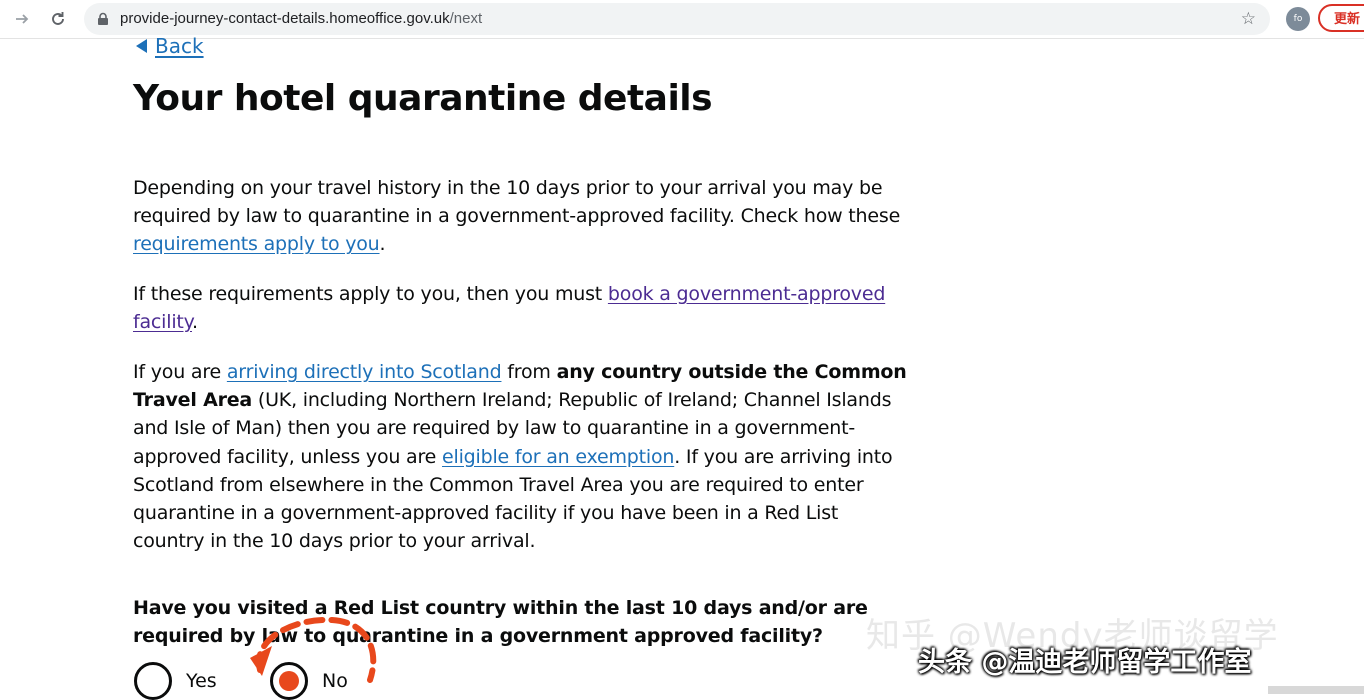 Image resolution: width=1364 pixels, height=700 pixels. Describe the element at coordinates (195, 322) in the screenshot. I see `booking-end: .` at that location.